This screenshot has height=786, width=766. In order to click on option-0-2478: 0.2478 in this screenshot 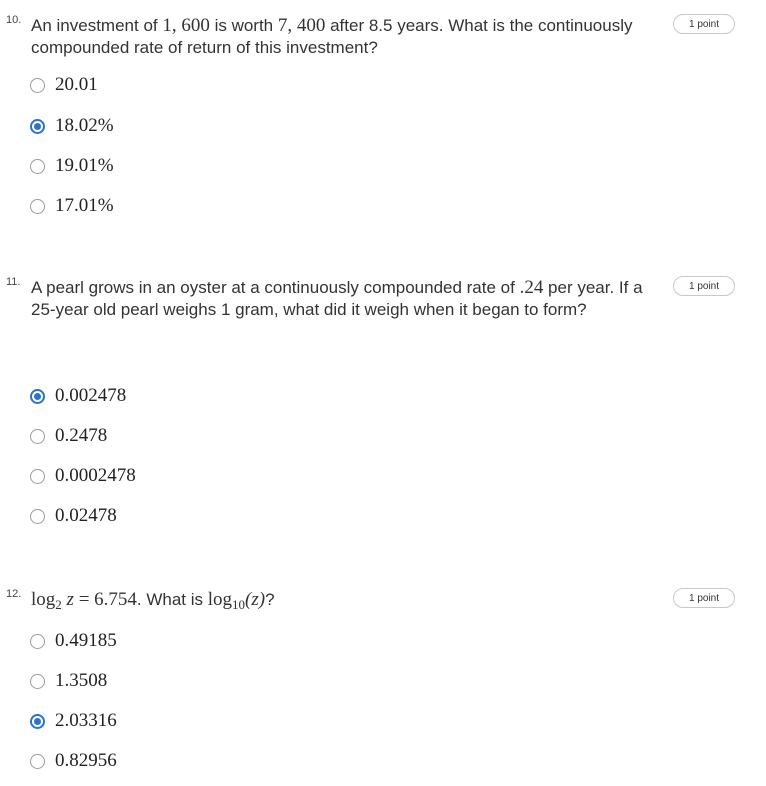, I will do `click(68, 436)`.